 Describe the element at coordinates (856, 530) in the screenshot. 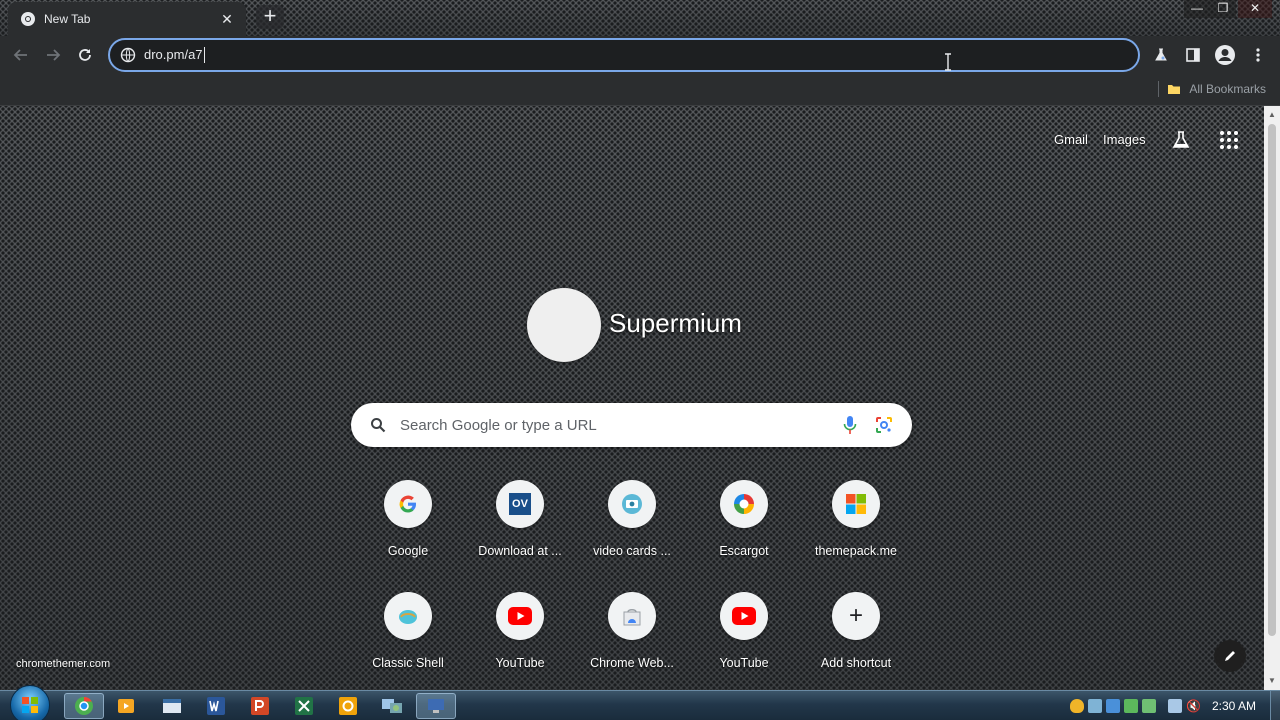

I see `shortcut-themepack: themepack.me` at that location.